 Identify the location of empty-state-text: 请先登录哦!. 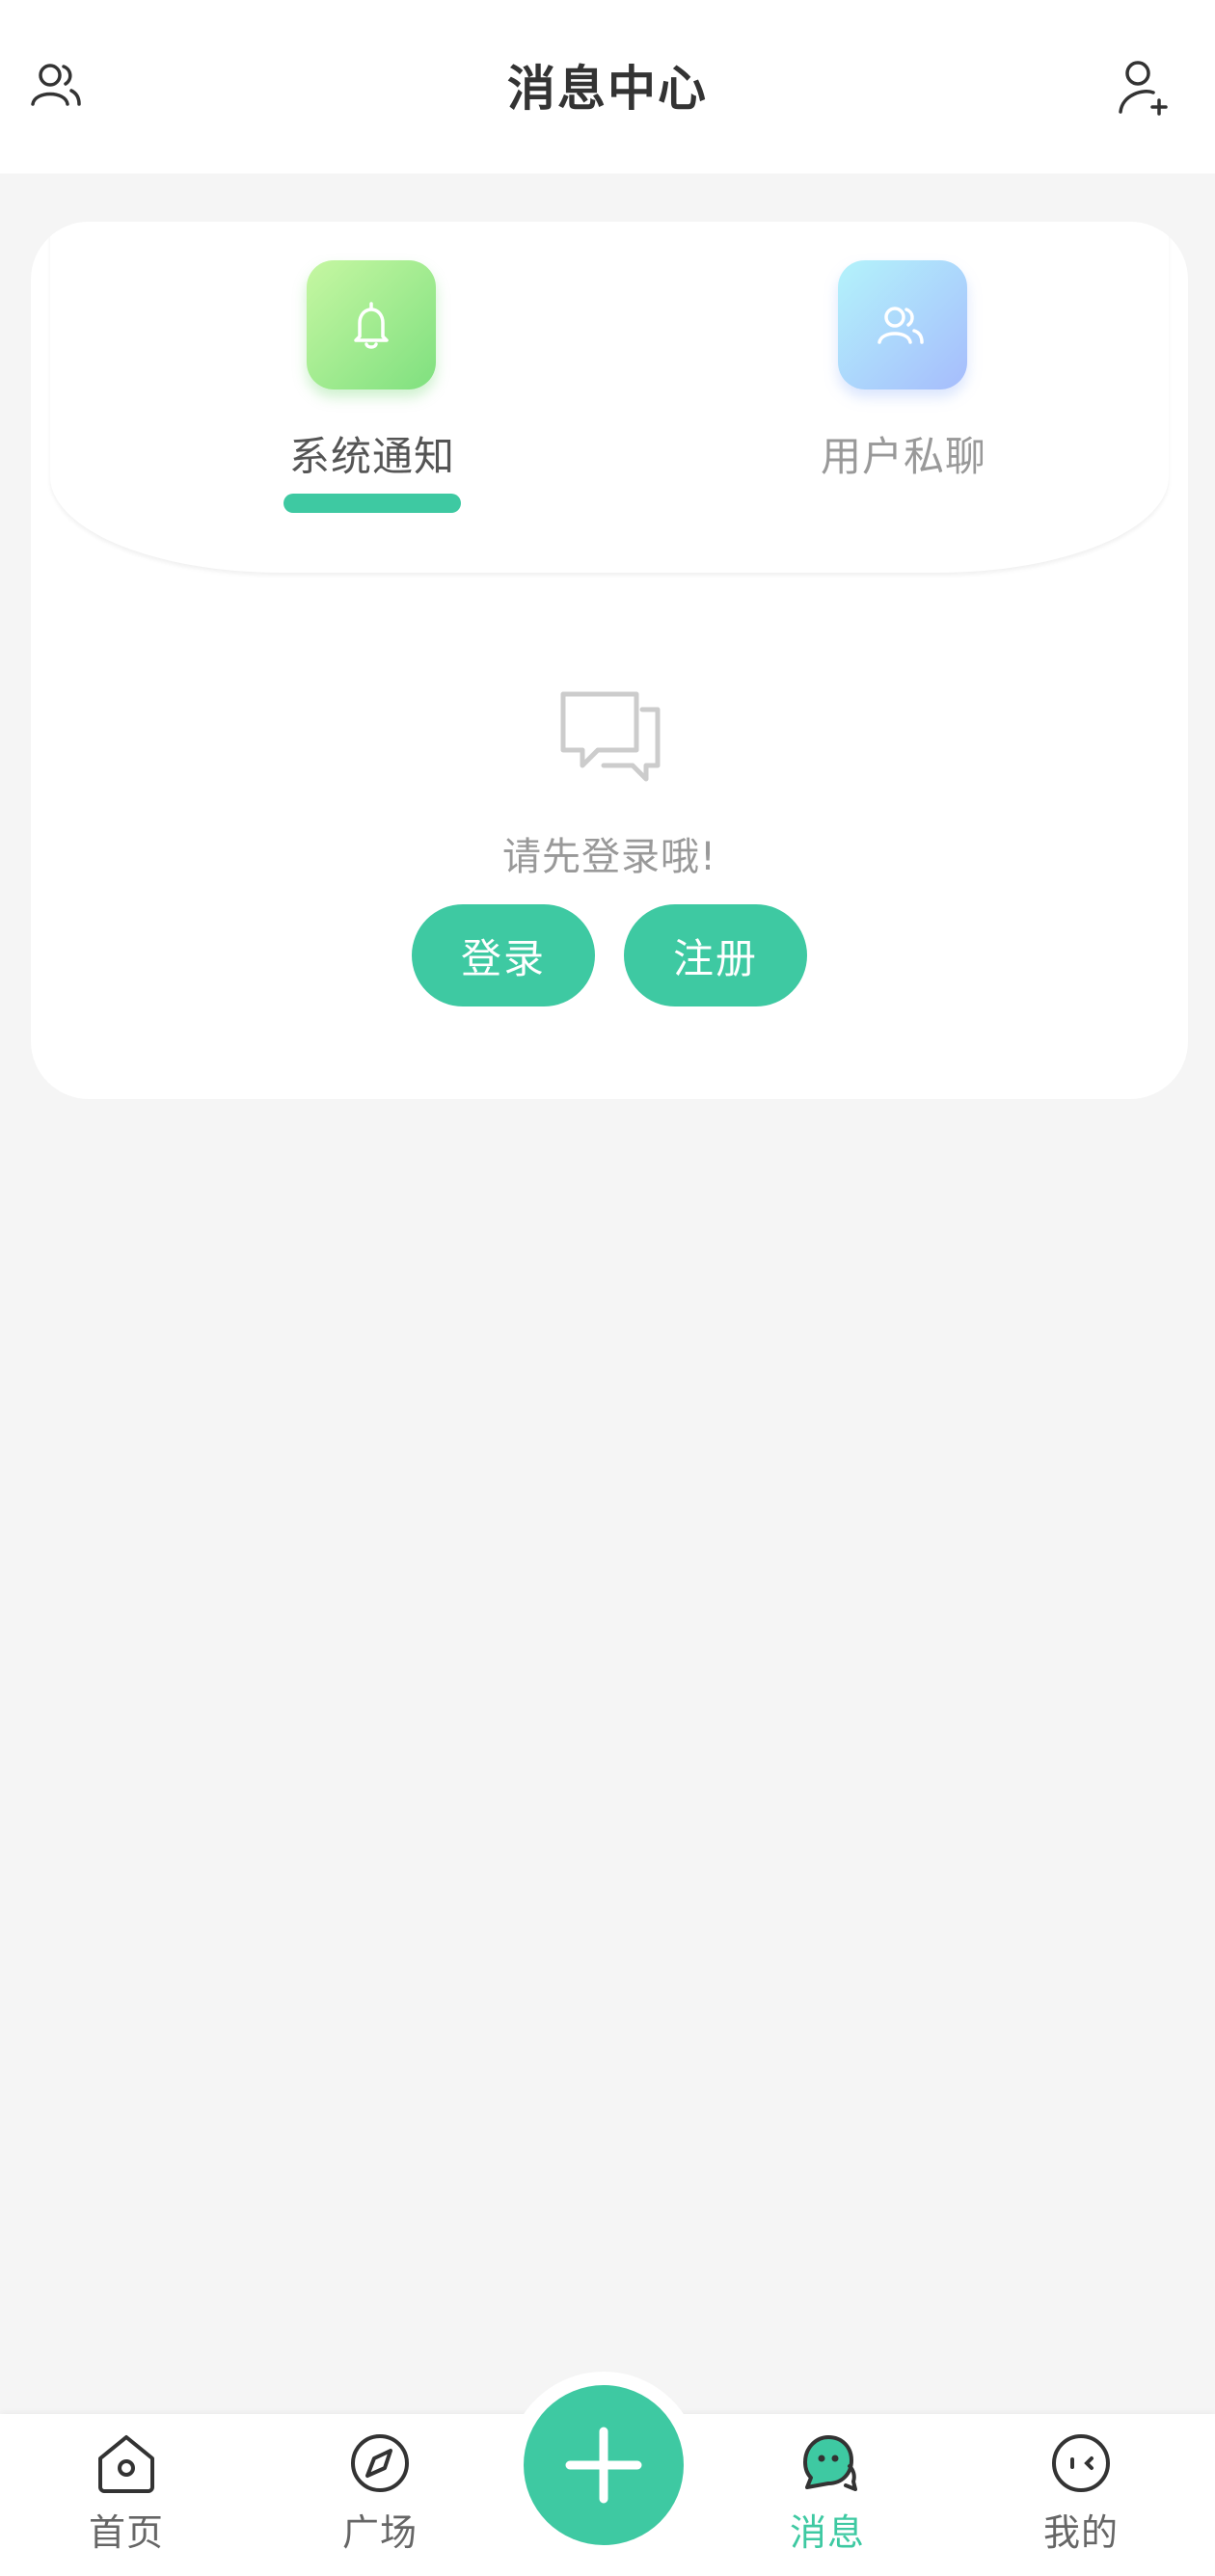
(609, 857).